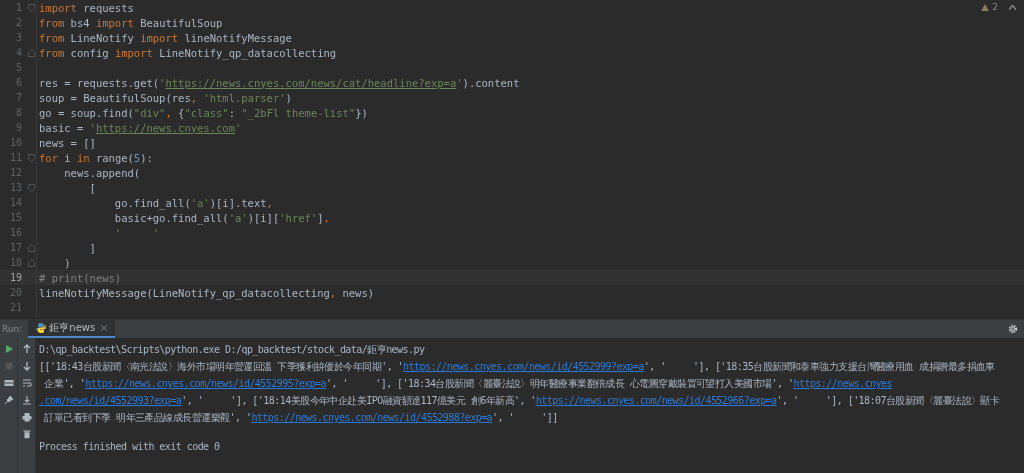  Describe the element at coordinates (18, 112) in the screenshot. I see `line-number: 8` at that location.